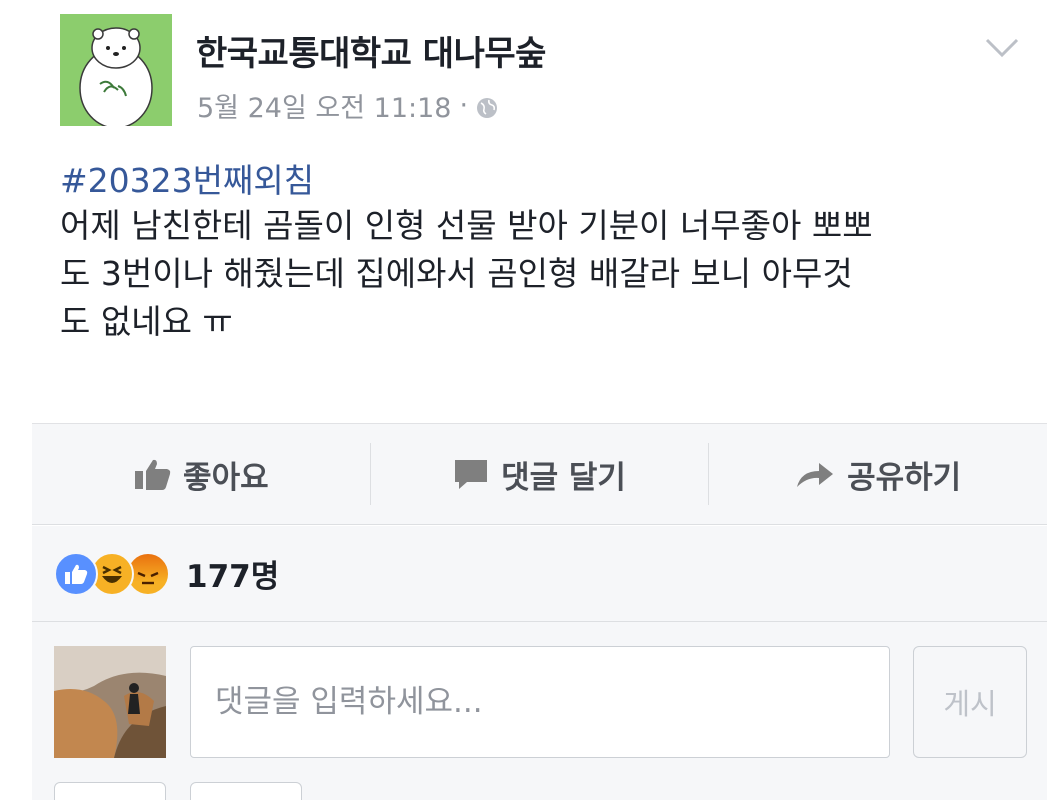 Image resolution: width=1047 pixels, height=800 pixels. I want to click on commenter-avatar, so click(110, 702).